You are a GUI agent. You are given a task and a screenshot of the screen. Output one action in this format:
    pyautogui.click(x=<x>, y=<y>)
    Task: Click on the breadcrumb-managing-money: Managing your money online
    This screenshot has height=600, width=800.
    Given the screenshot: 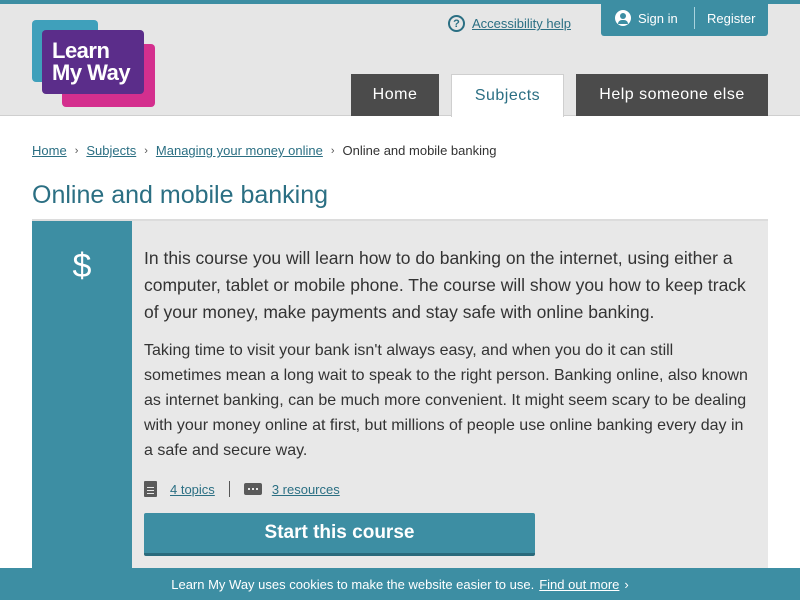 What is the action you would take?
    pyautogui.click(x=239, y=150)
    